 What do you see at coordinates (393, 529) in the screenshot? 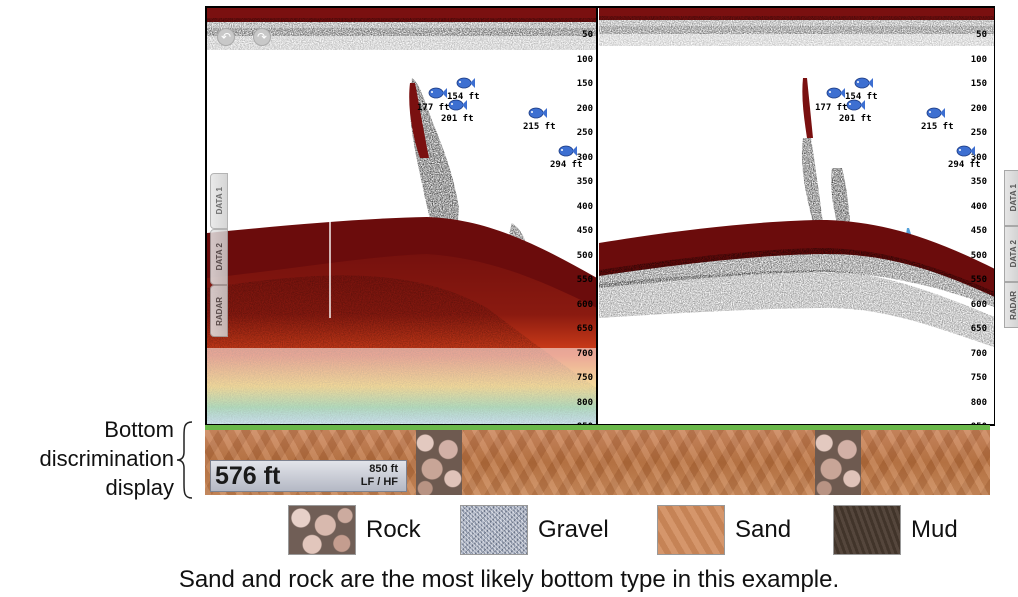
I see `legend-label: Rock` at bounding box center [393, 529].